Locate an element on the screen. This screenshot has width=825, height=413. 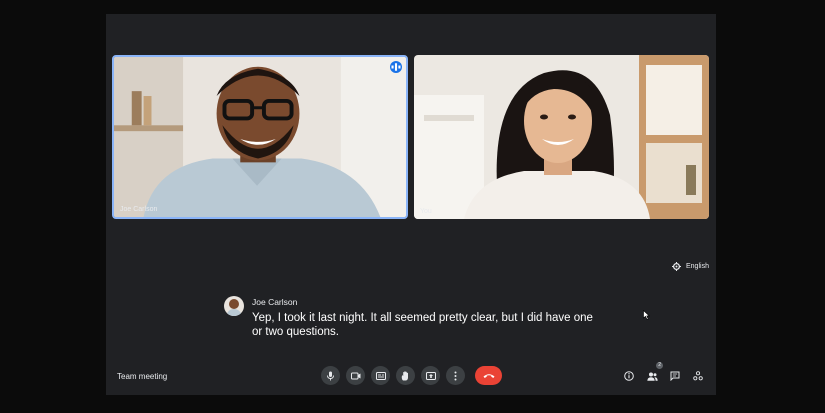
meeting-details-button is located at coordinates (629, 376).